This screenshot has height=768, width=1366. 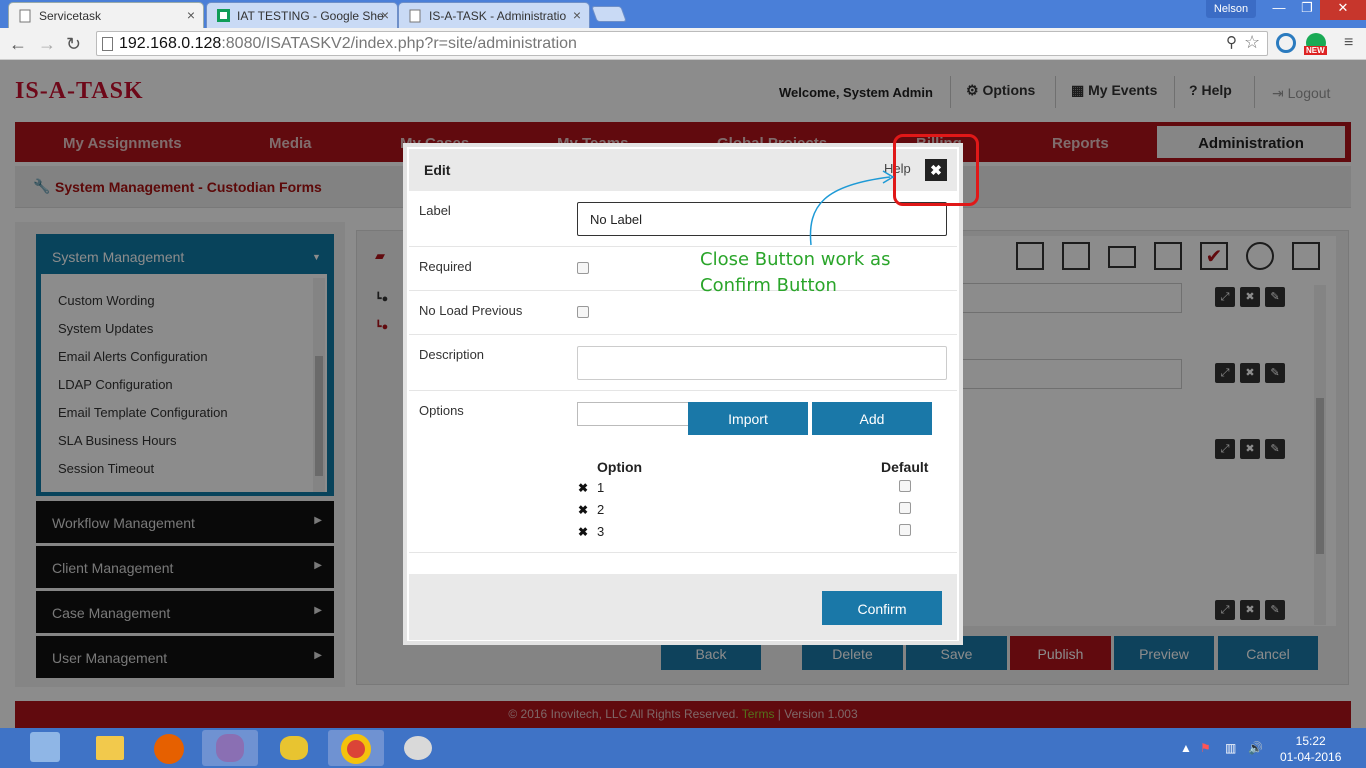 What do you see at coordinates (683, 14) in the screenshot?
I see `browser-tabstrip` at bounding box center [683, 14].